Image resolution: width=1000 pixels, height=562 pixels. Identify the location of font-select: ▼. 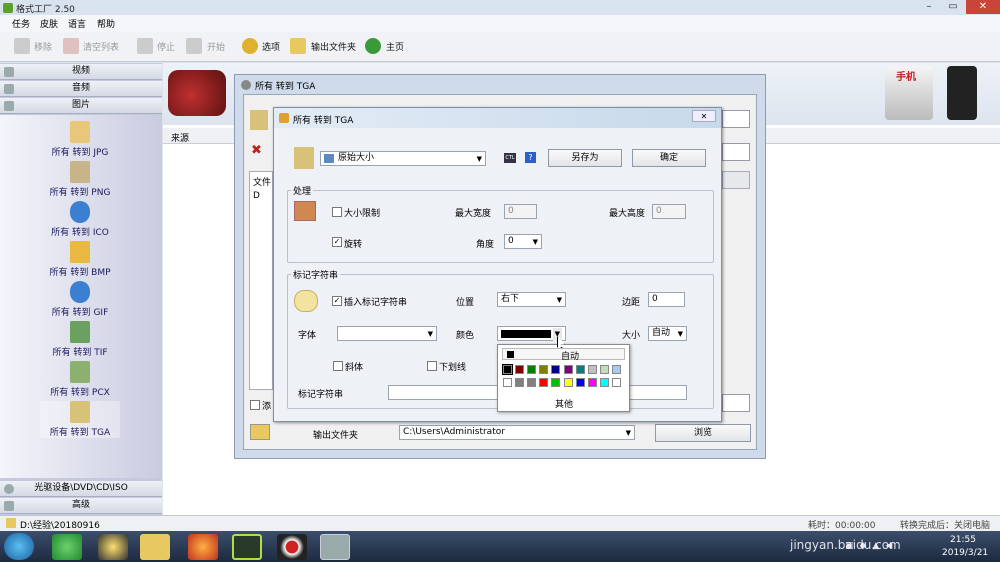
(387, 333).